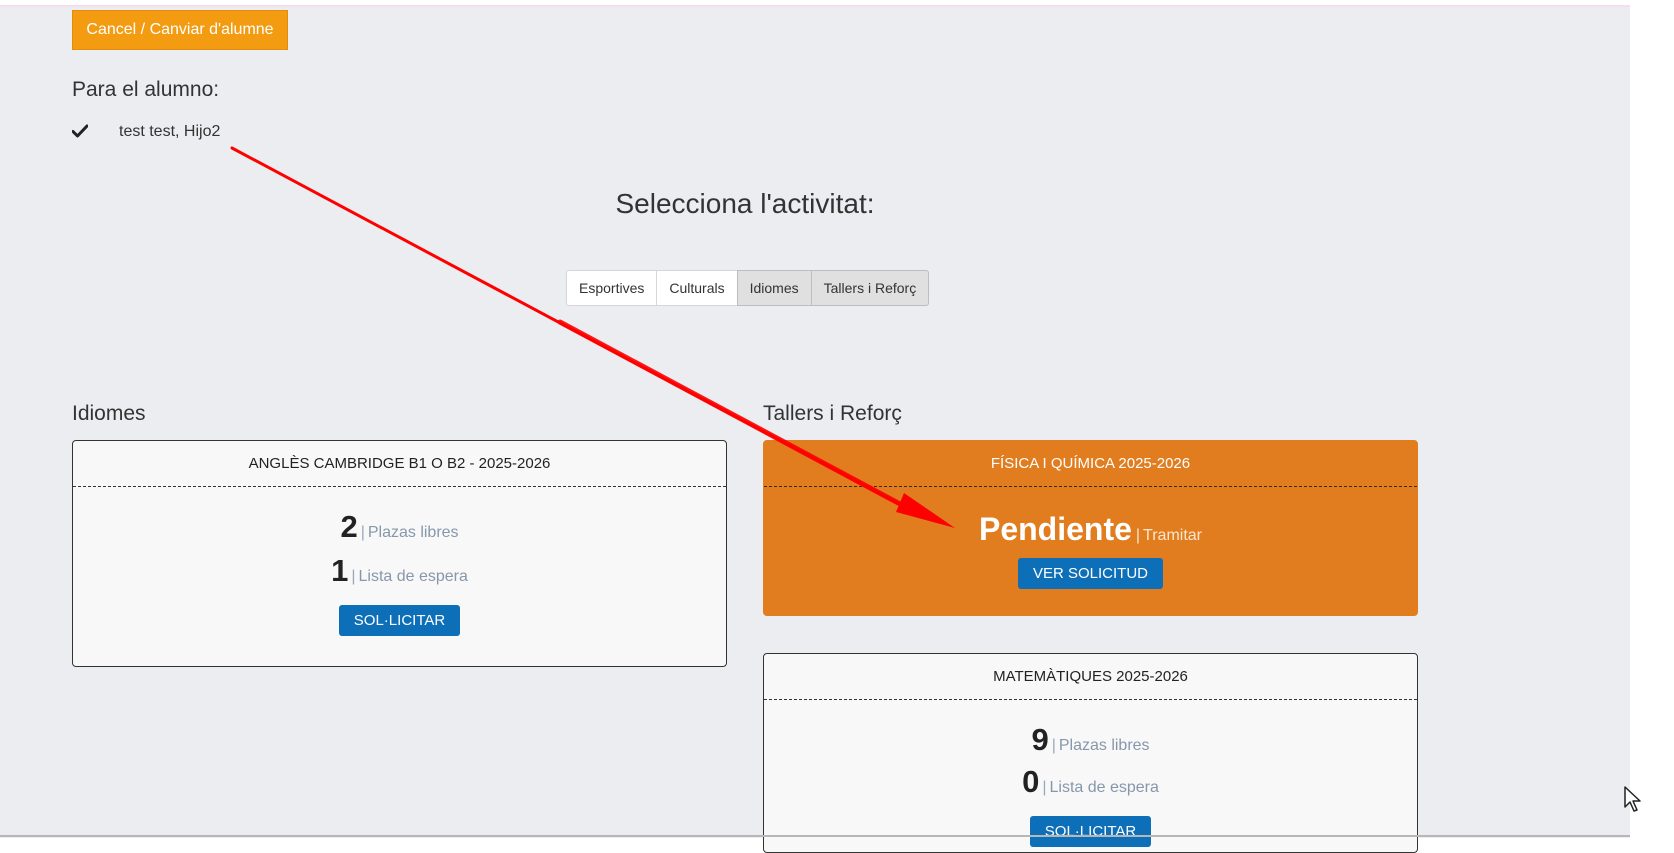  Describe the element at coordinates (1040, 739) in the screenshot. I see `free-places-count: 9` at that location.